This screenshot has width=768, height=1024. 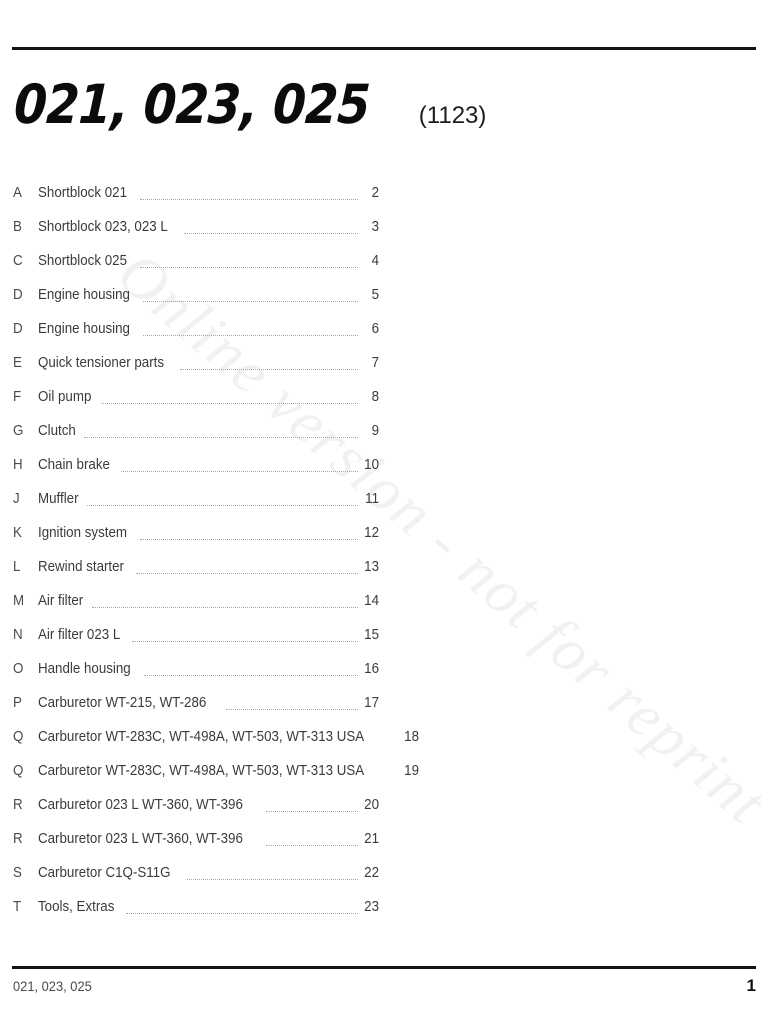 I want to click on toc-row-page: 19, so click(x=411, y=771).